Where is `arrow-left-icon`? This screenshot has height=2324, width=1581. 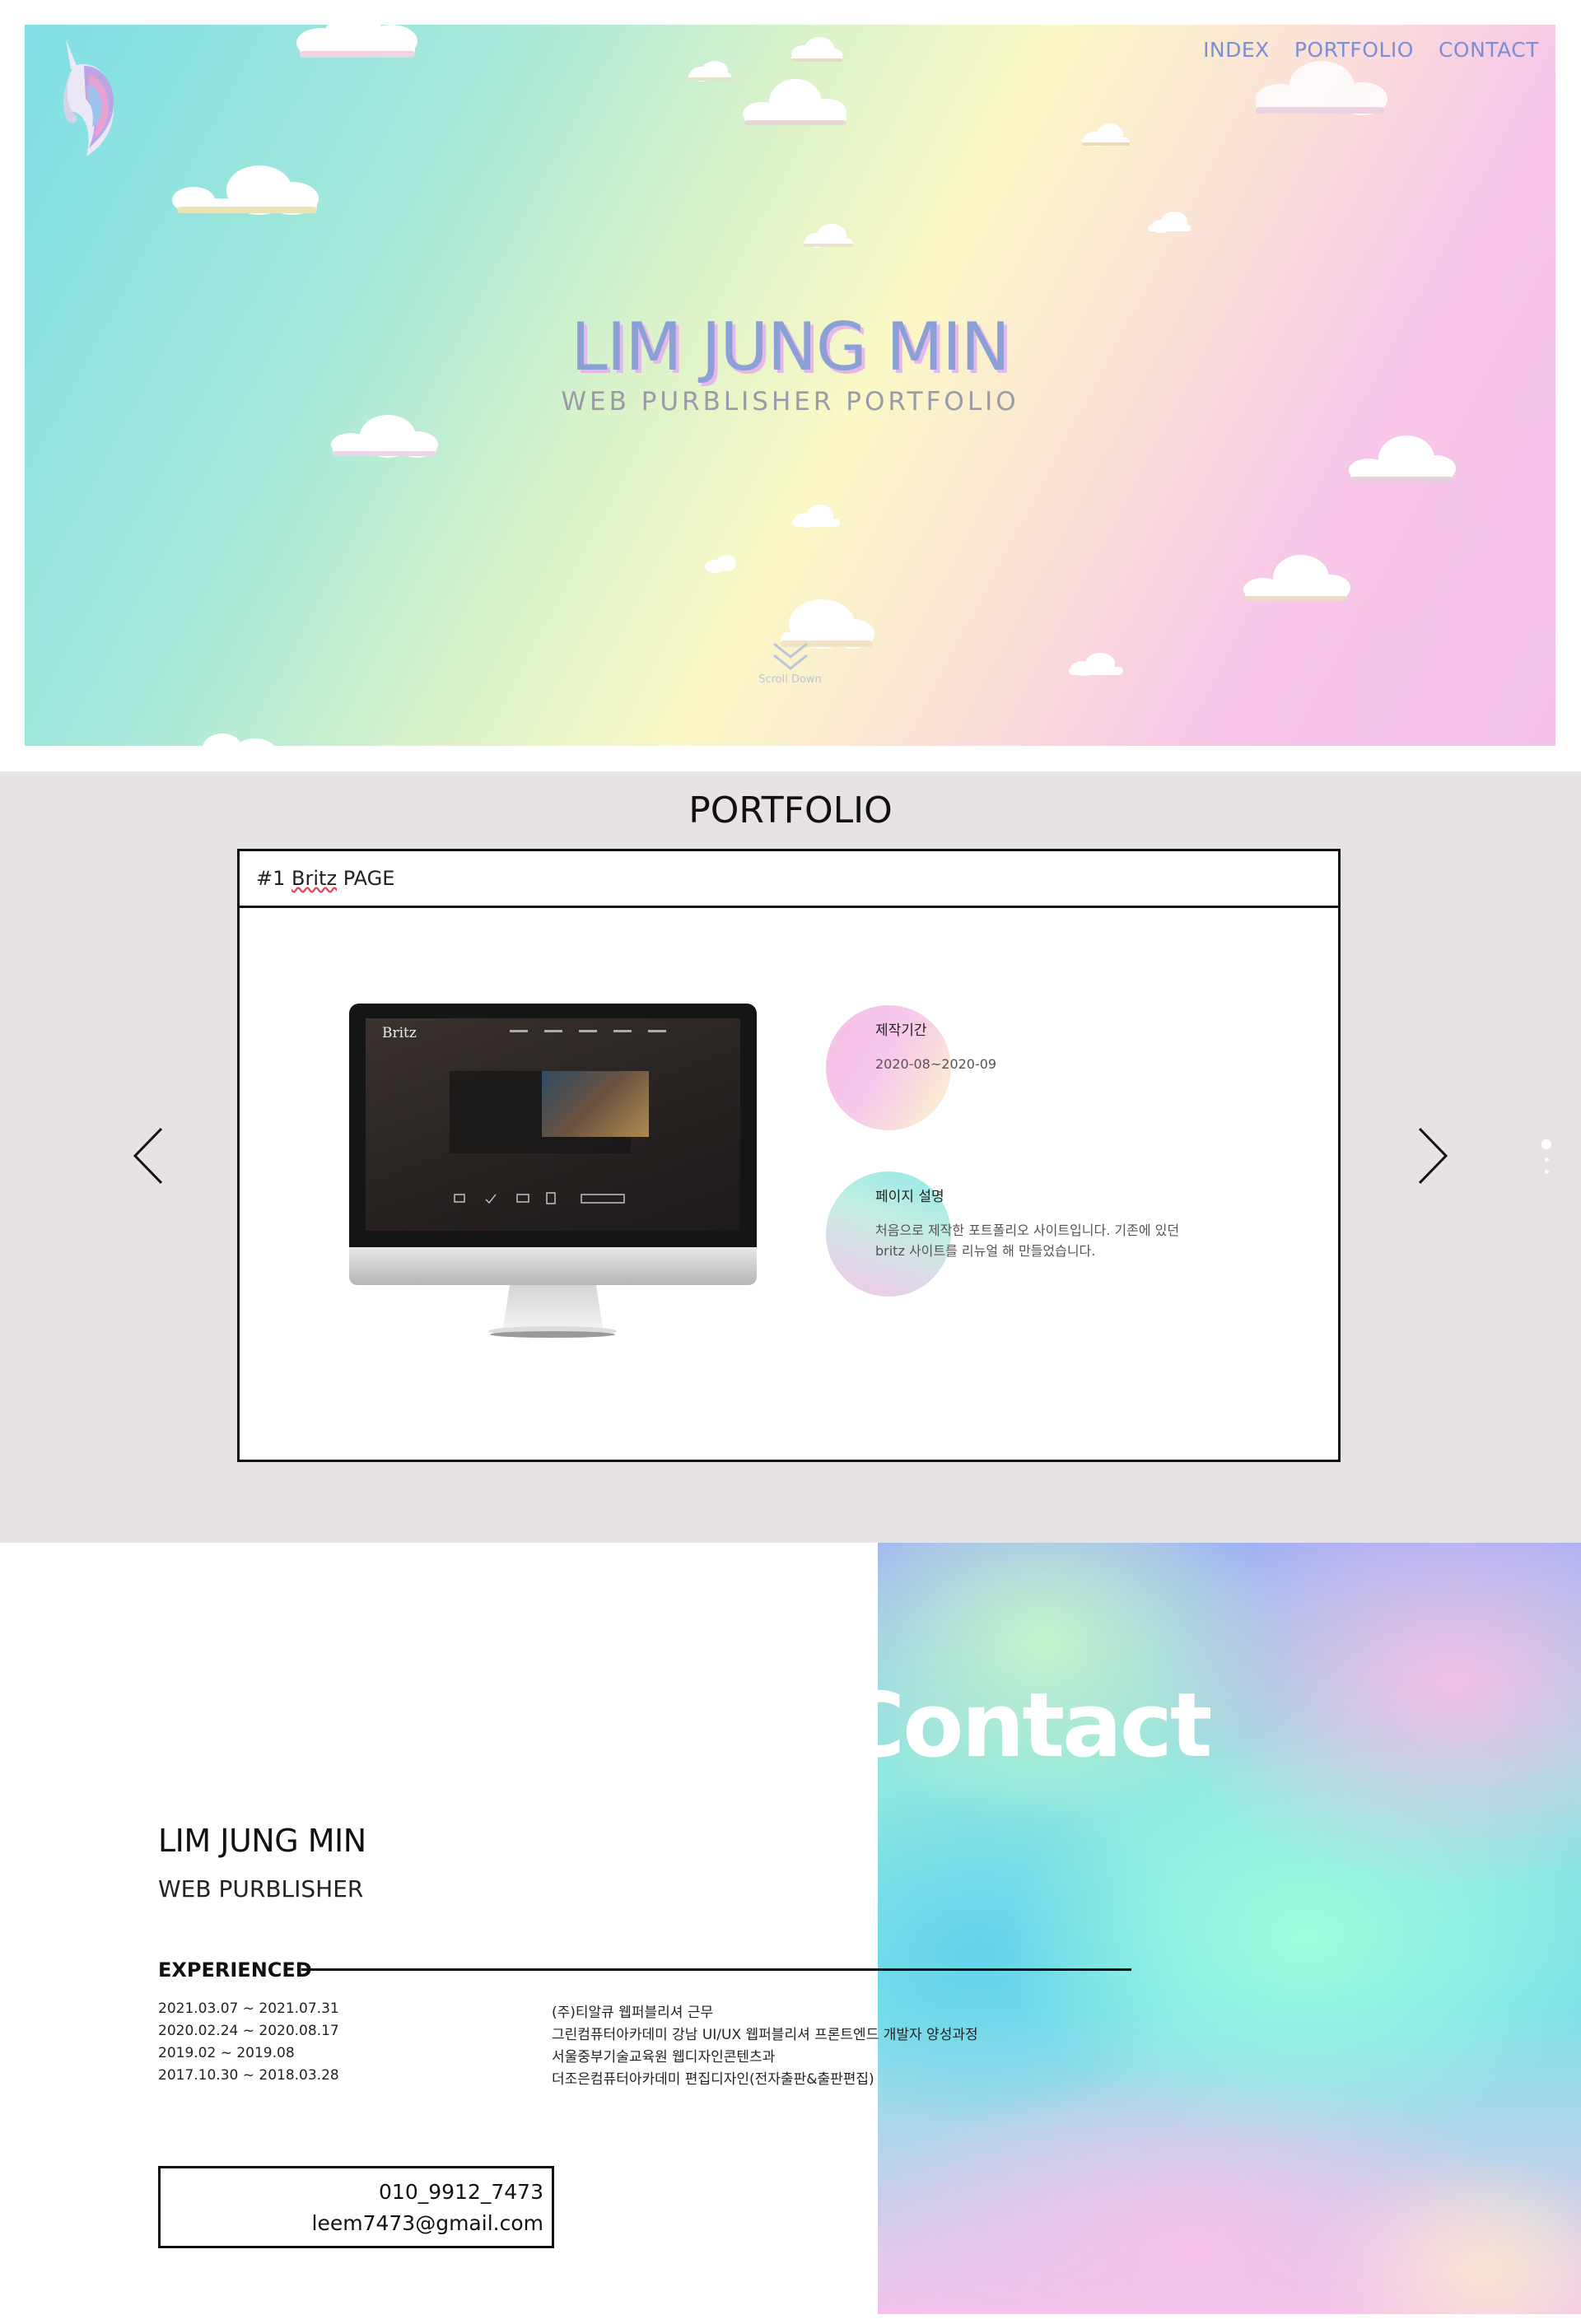
arrow-left-icon is located at coordinates (148, 1156).